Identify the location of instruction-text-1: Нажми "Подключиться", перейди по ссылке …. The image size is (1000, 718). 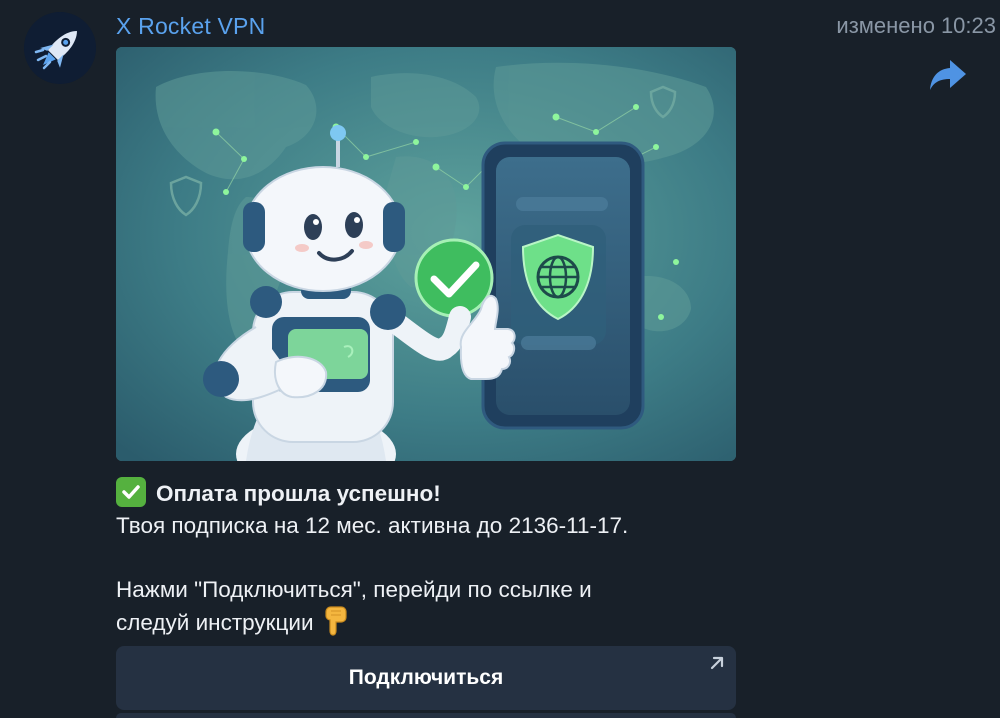
(354, 589).